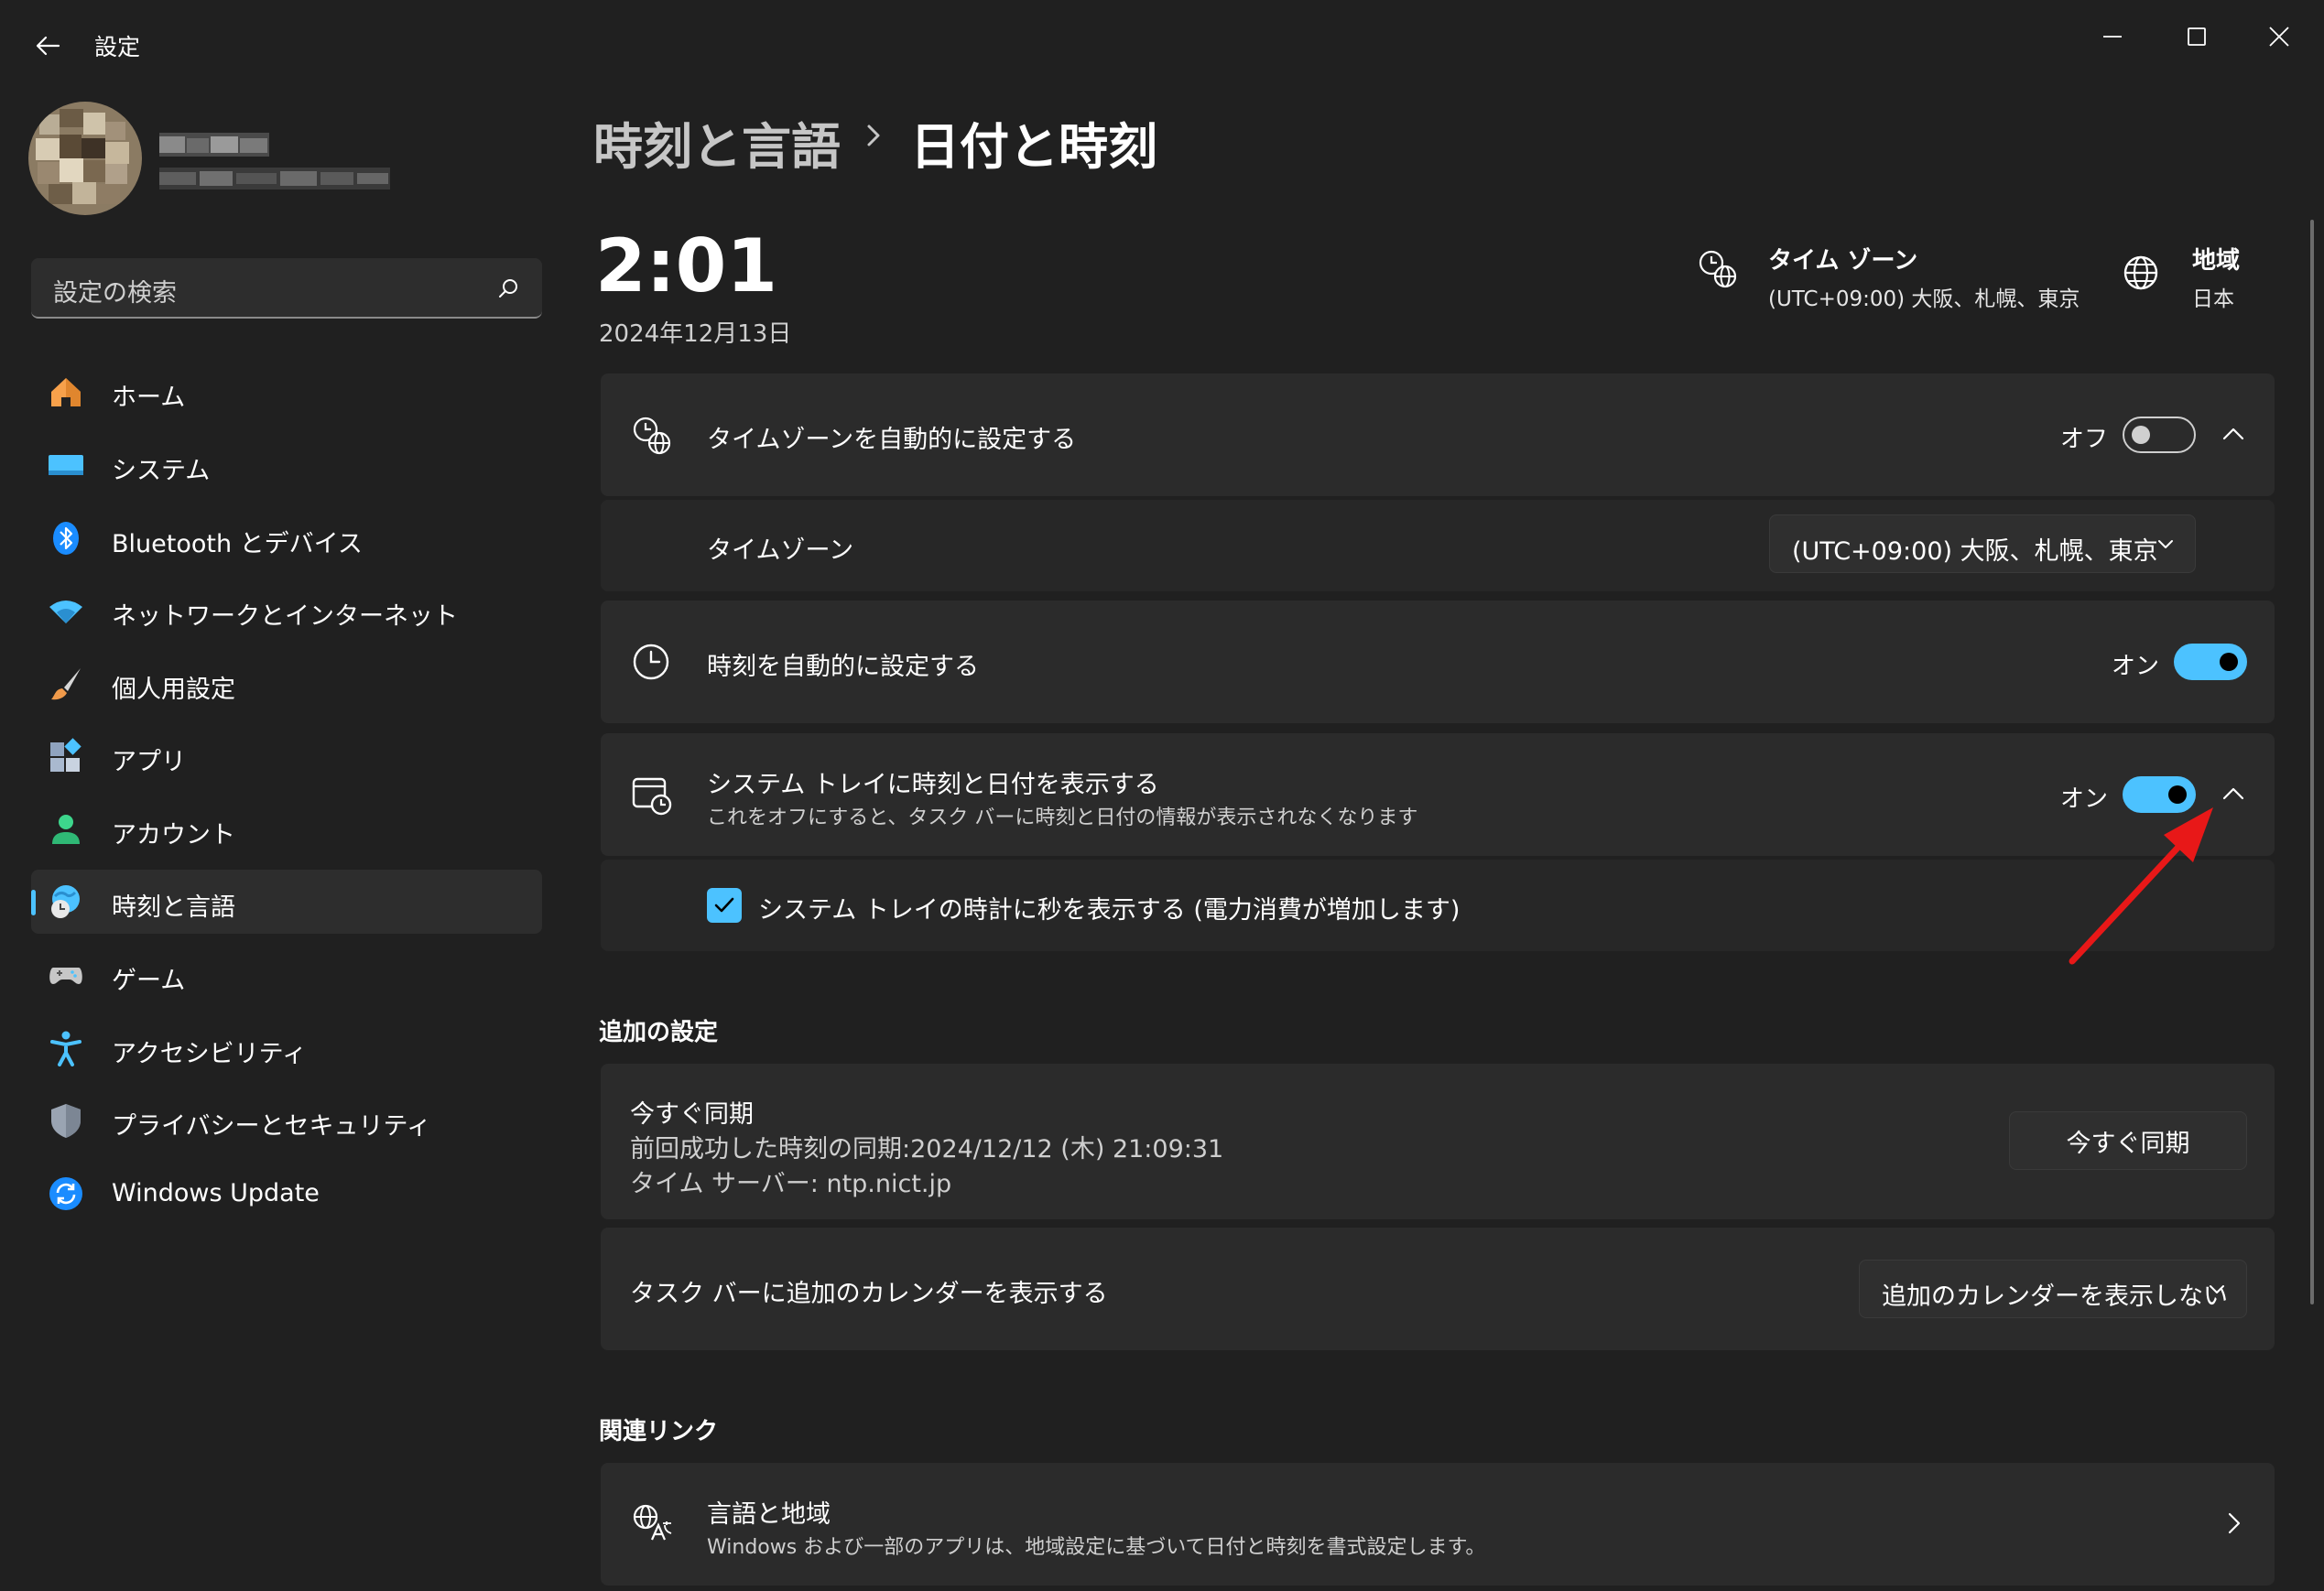 This screenshot has height=1591, width=2324. Describe the element at coordinates (66, 829) in the screenshot. I see `account-icon` at that location.